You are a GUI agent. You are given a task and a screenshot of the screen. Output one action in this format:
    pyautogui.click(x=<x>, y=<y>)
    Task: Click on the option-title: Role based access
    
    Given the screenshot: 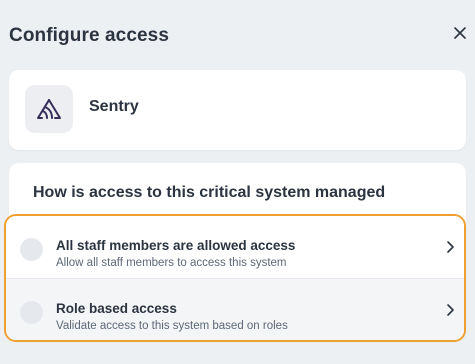 What is the action you would take?
    pyautogui.click(x=116, y=308)
    